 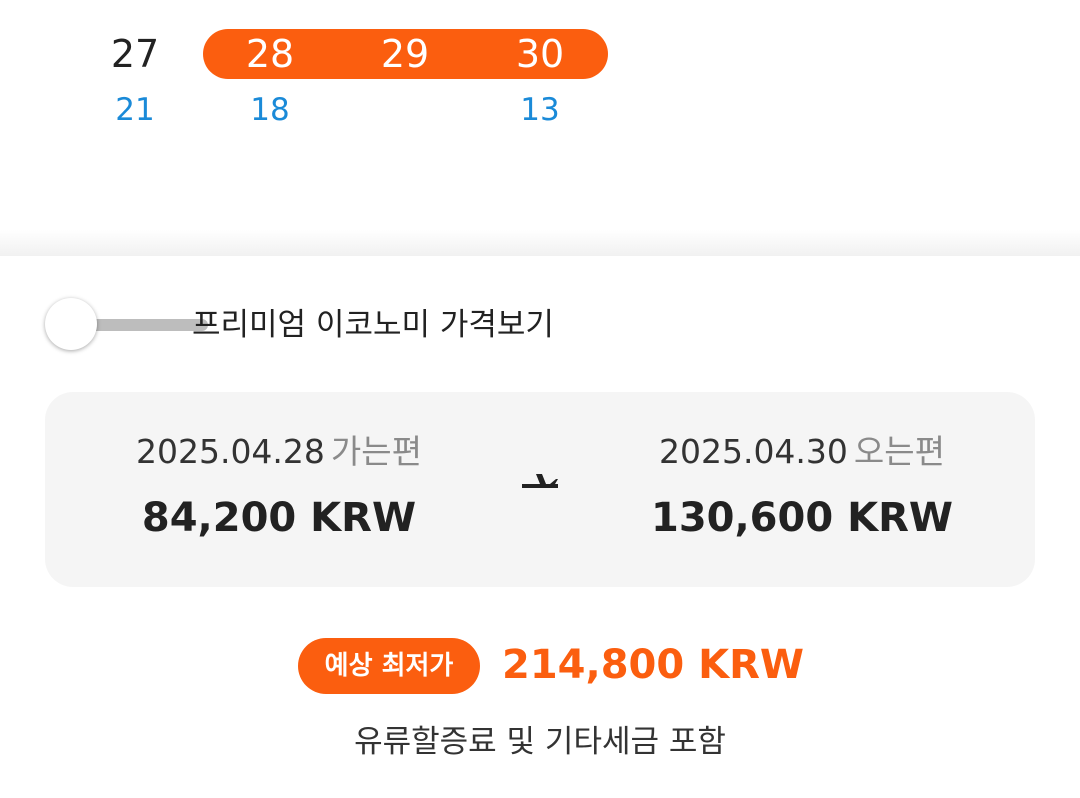 I want to click on calendar-day-number: 27, so click(x=135, y=54).